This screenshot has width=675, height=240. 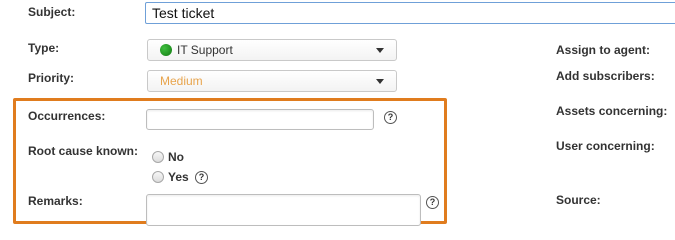 What do you see at coordinates (166, 50) in the screenshot?
I see `green-circle-icon` at bounding box center [166, 50].